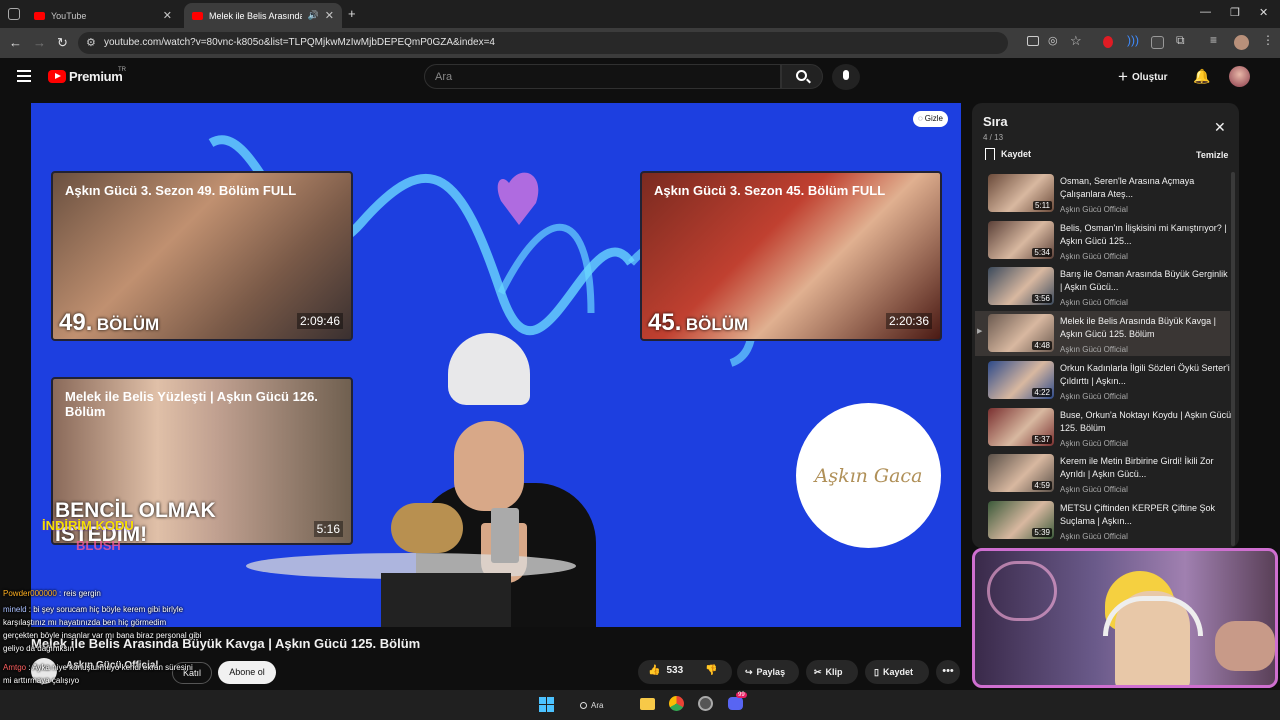 This screenshot has width=1280, height=720. Describe the element at coordinates (263, 15) in the screenshot. I see `tab-video: Melek ile Belis Arasında Büy 🔊 ✕` at that location.